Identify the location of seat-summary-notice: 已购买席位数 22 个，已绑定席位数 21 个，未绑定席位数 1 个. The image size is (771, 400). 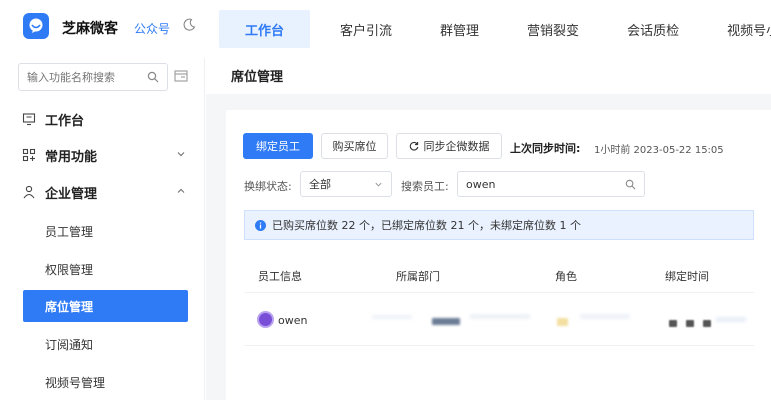
(499, 225).